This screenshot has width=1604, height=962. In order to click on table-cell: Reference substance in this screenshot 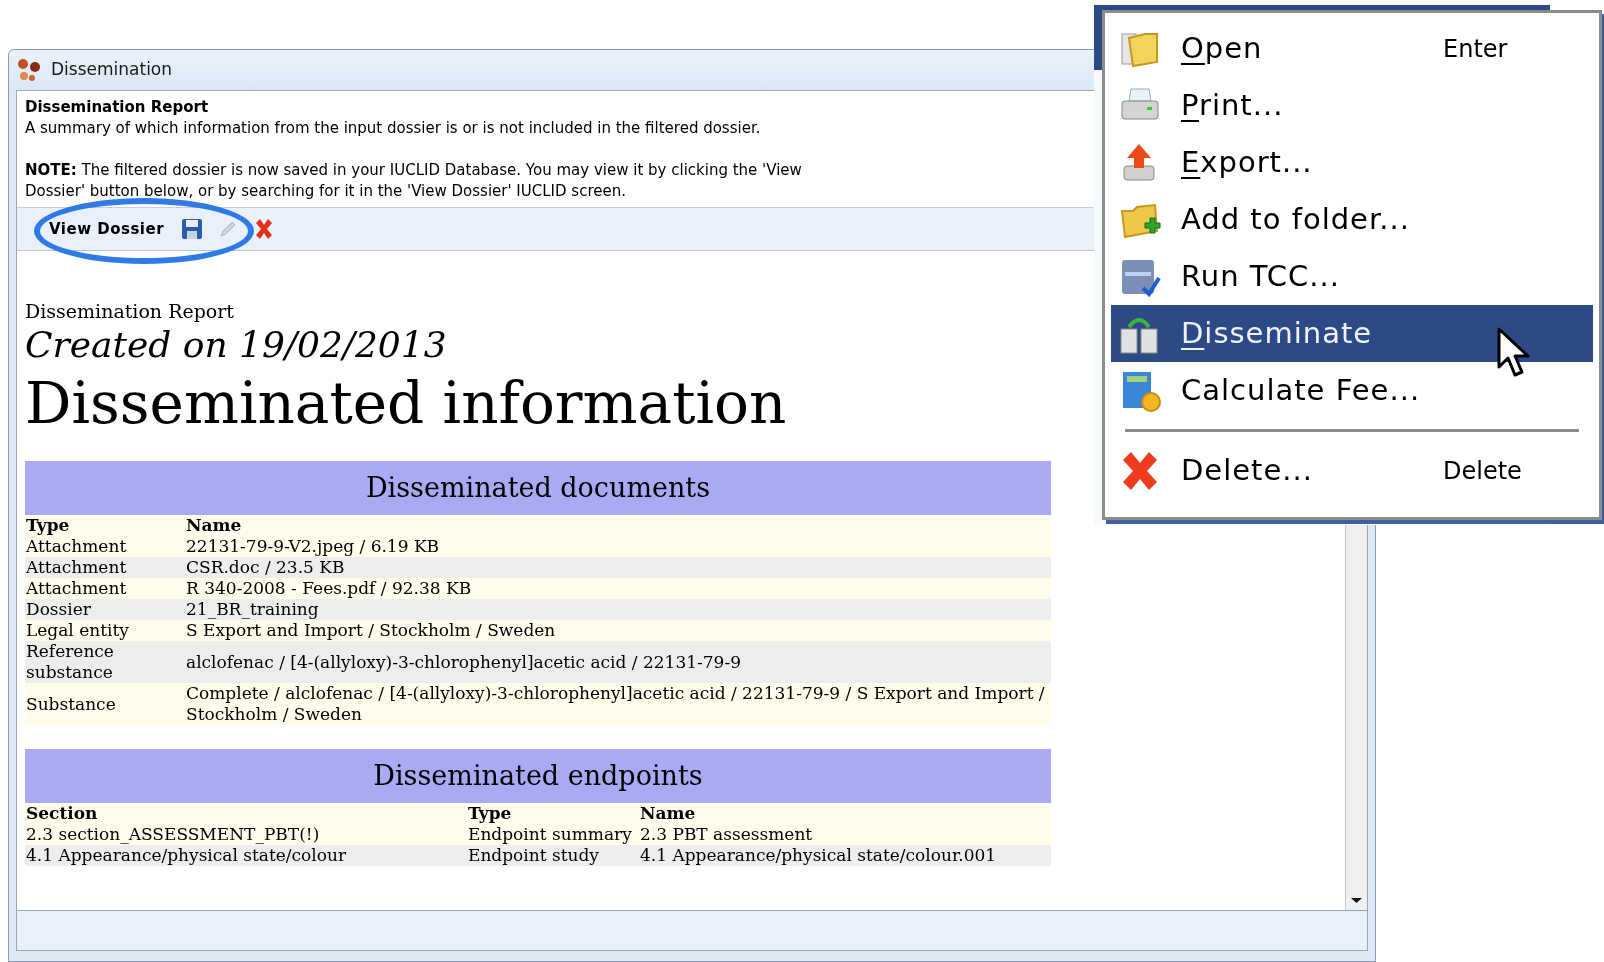, I will do `click(105, 662)`.